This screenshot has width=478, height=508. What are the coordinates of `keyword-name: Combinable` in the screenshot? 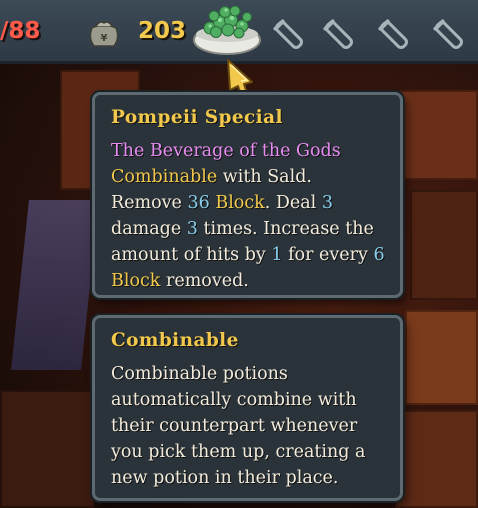 It's located at (175, 340).